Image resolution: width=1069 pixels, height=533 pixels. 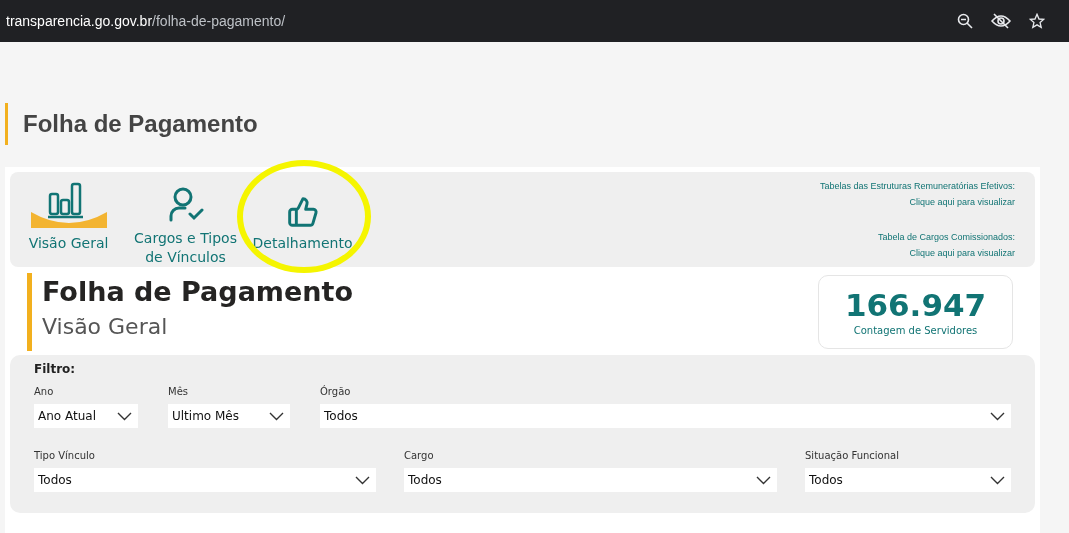 I want to click on nav-tab: Detalhamento, so click(x=302, y=223).